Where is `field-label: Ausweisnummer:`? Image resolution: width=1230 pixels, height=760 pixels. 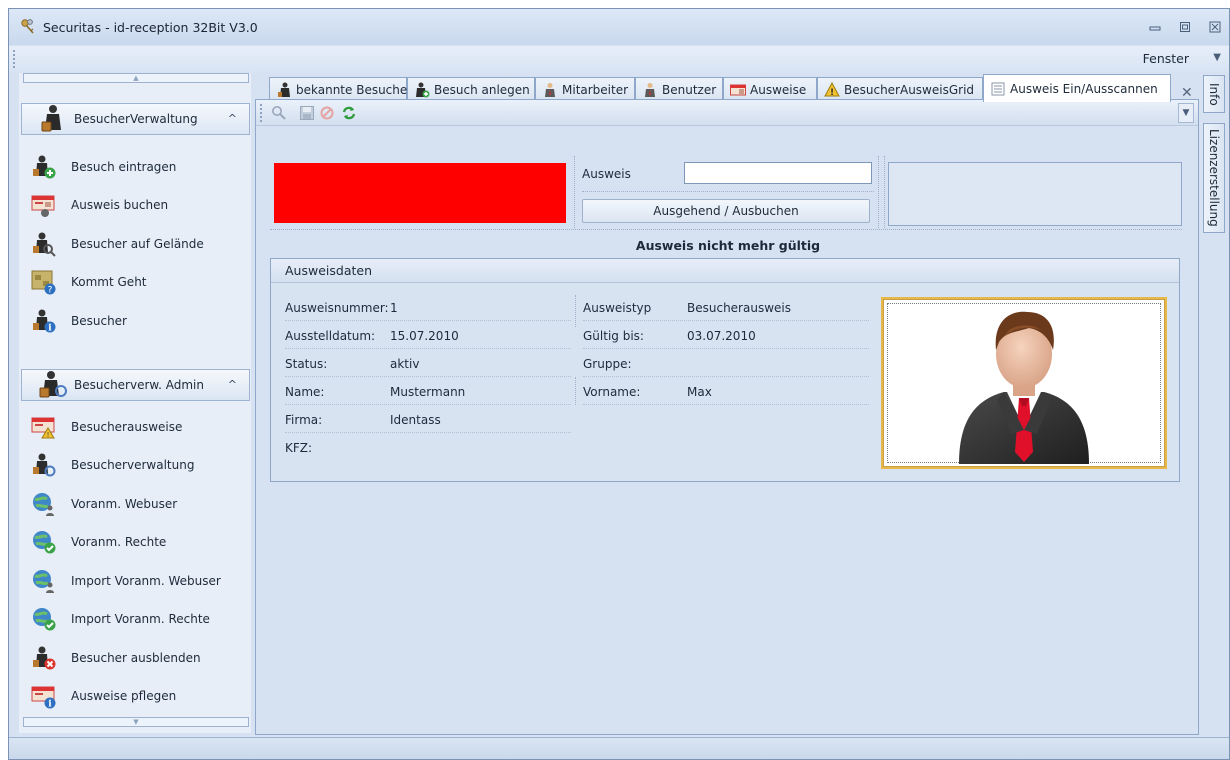
field-label: Ausweisnummer: is located at coordinates (337, 308).